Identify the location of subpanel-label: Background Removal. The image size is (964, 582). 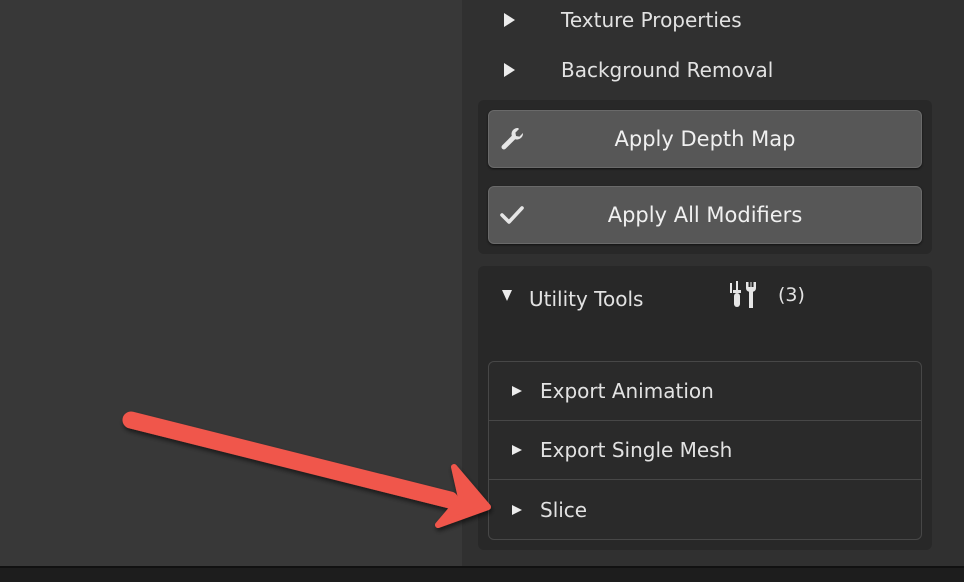
(667, 70).